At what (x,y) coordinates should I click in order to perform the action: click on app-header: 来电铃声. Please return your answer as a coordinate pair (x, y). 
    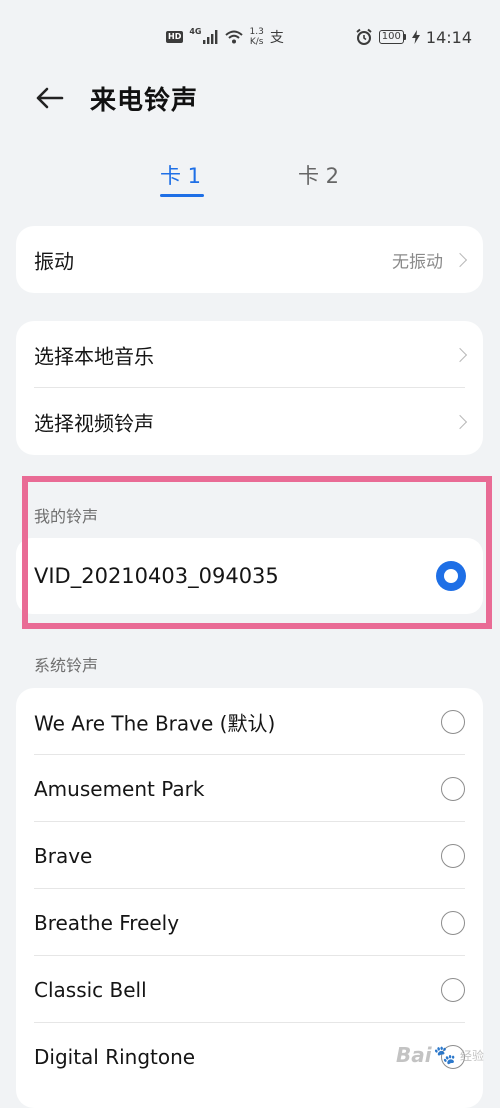
    Looking at the image, I should click on (250, 98).